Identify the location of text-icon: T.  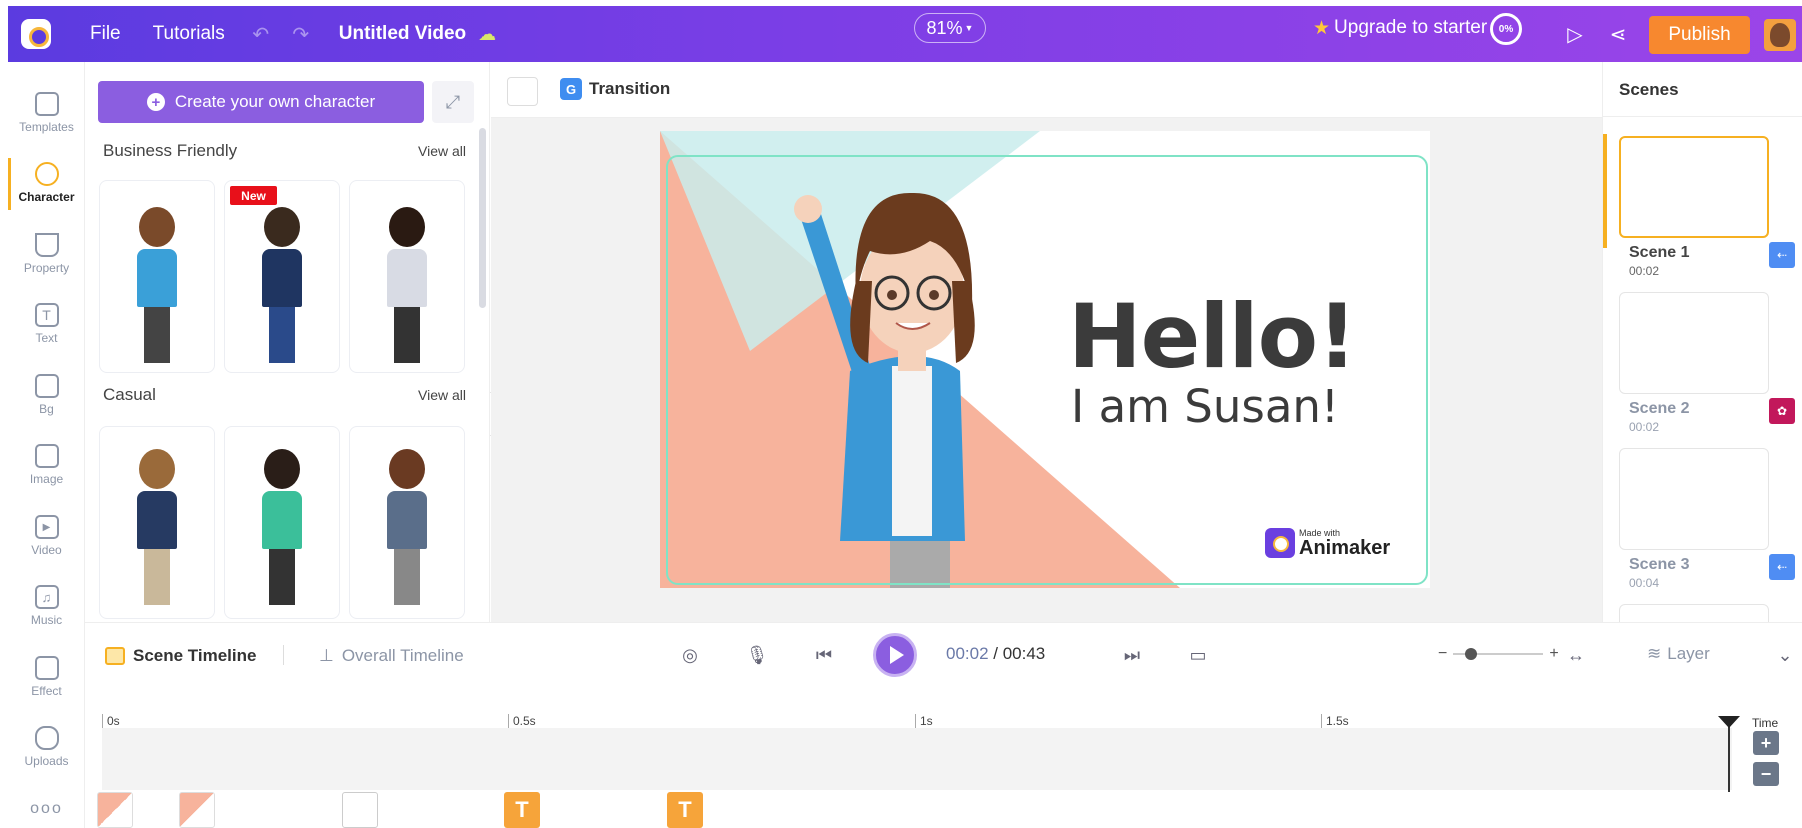
(46, 315).